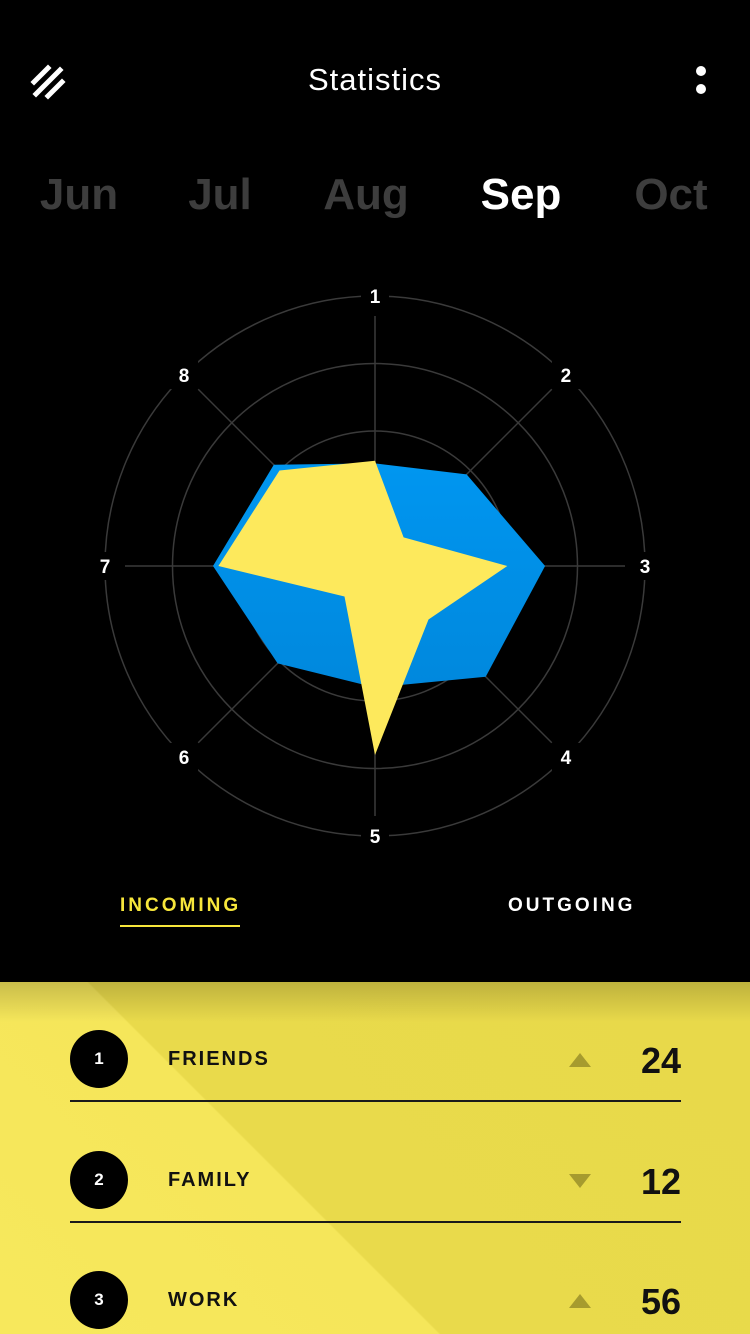 The height and width of the screenshot is (1334, 750). Describe the element at coordinates (184, 376) in the screenshot. I see `axis-label-8: 8` at that location.